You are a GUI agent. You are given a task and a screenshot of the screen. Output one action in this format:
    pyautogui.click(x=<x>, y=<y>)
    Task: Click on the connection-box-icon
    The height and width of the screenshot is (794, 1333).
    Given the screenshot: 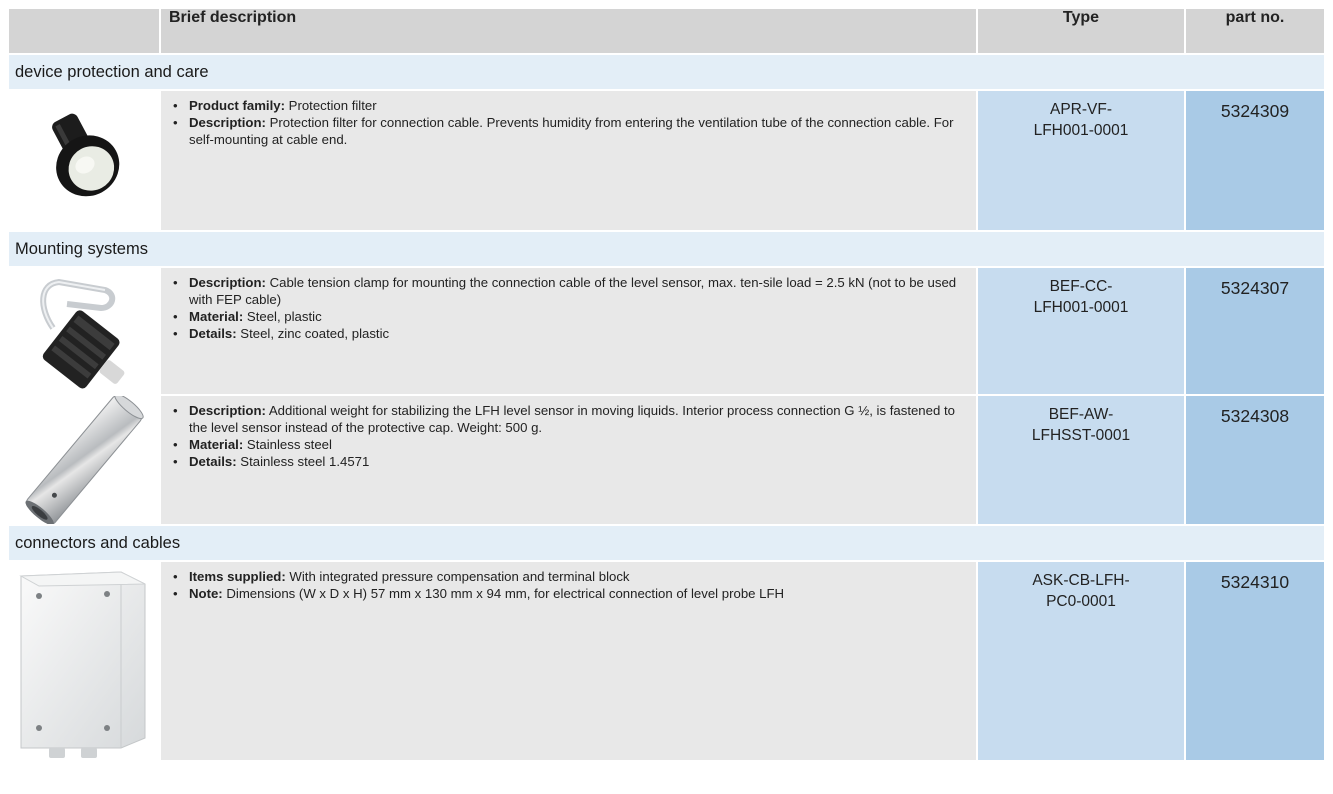 What is the action you would take?
    pyautogui.click(x=82, y=664)
    